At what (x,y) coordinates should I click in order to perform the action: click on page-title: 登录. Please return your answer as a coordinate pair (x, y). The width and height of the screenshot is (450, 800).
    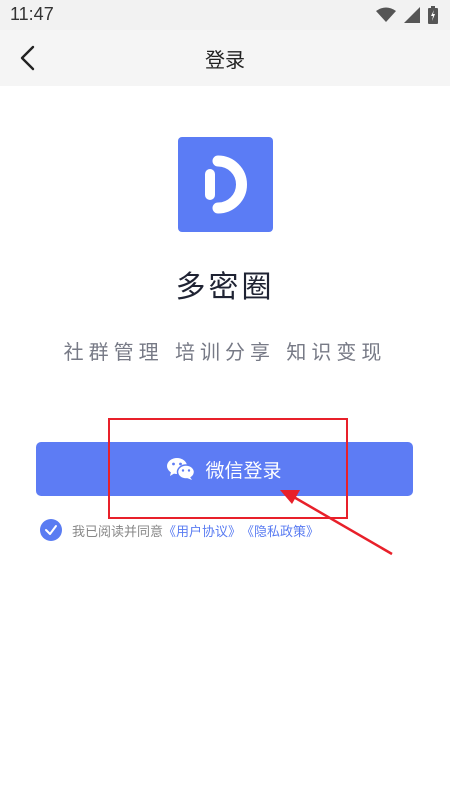
    Looking at the image, I should click on (225, 60).